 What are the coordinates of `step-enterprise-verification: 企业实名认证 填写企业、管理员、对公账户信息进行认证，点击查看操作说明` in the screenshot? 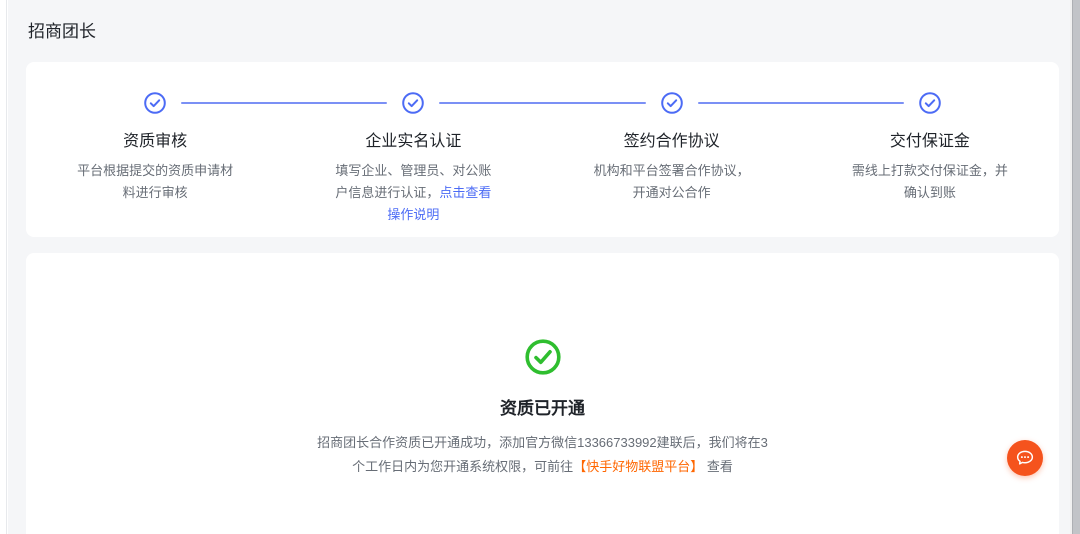 It's located at (413, 159).